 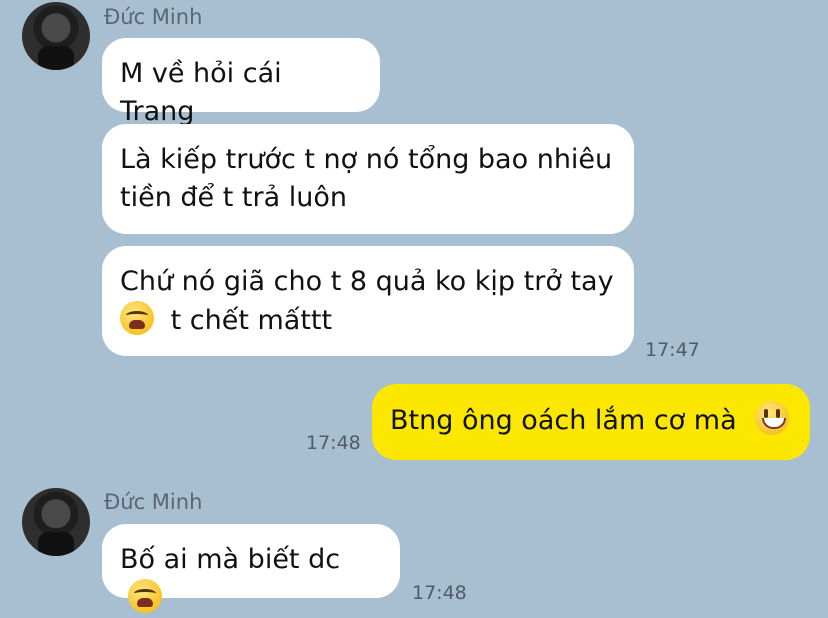 What do you see at coordinates (563, 420) in the screenshot?
I see `message-text: Btng ông oách lắm cơ mà` at bounding box center [563, 420].